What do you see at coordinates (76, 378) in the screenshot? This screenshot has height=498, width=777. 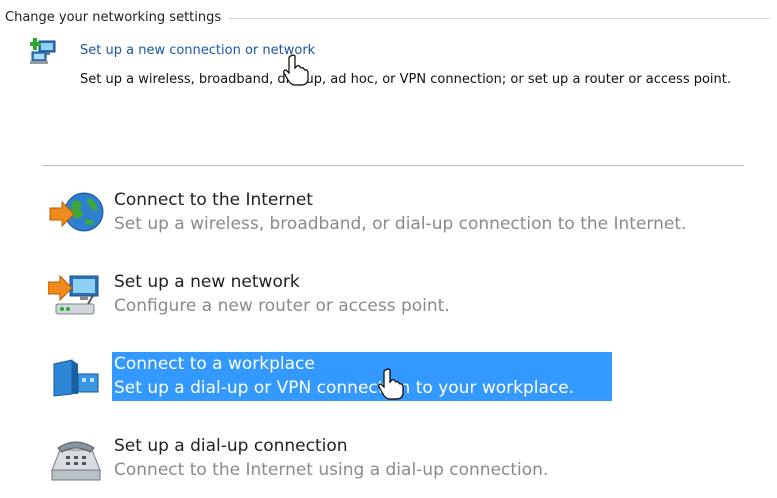 I see `workplace-icon` at bounding box center [76, 378].